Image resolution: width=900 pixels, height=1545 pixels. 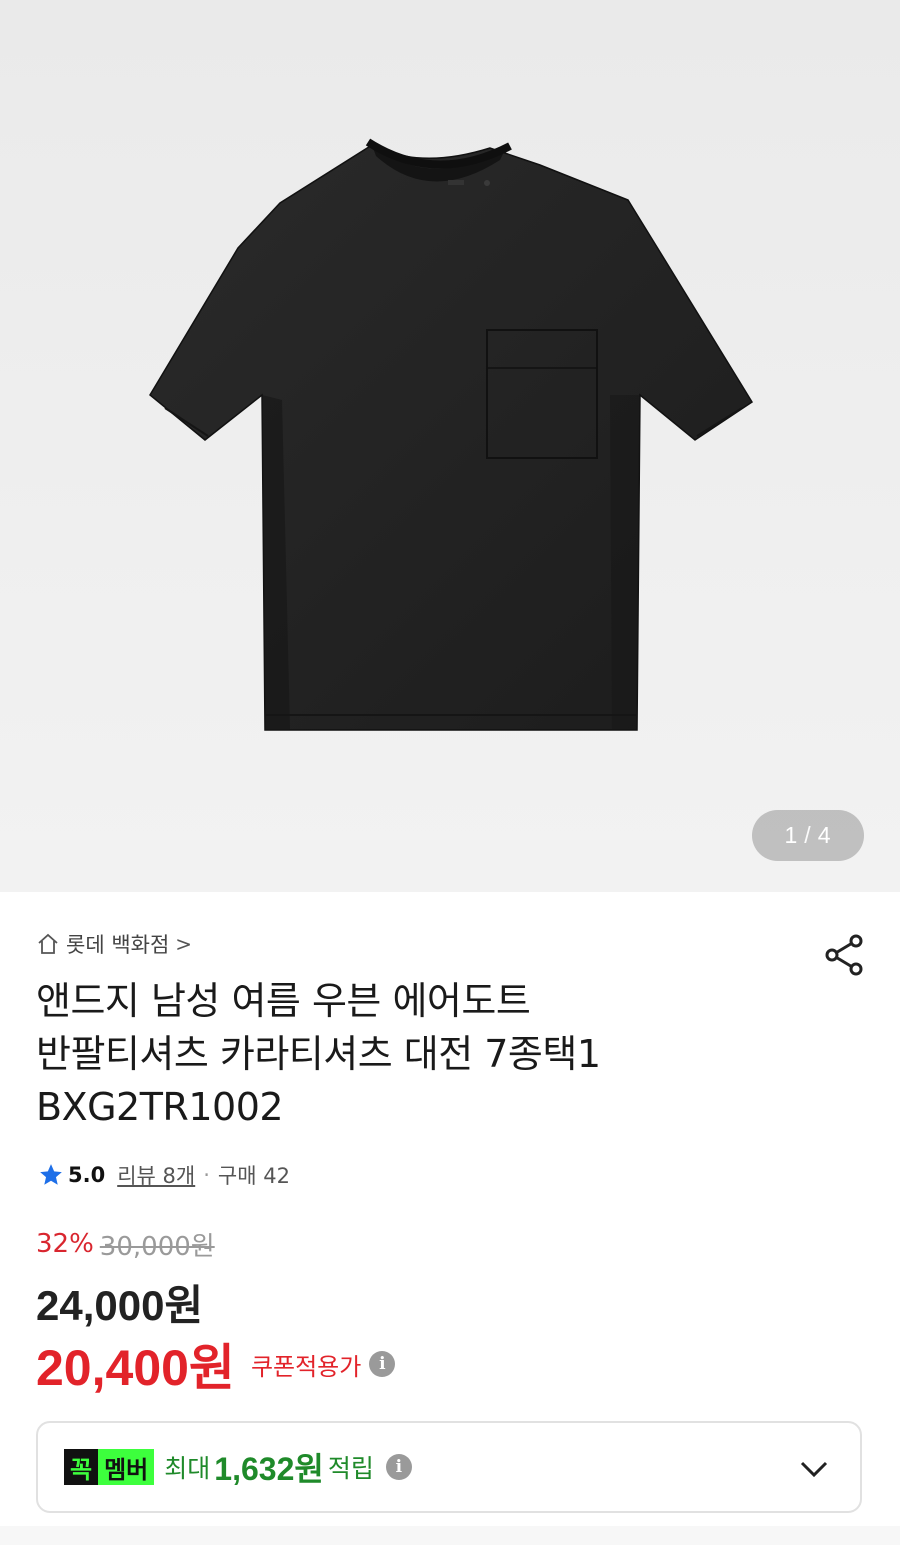 What do you see at coordinates (283, 1001) in the screenshot?
I see `product-title-line: 앤드지 남성 여름 우븐 에어도트` at bounding box center [283, 1001].